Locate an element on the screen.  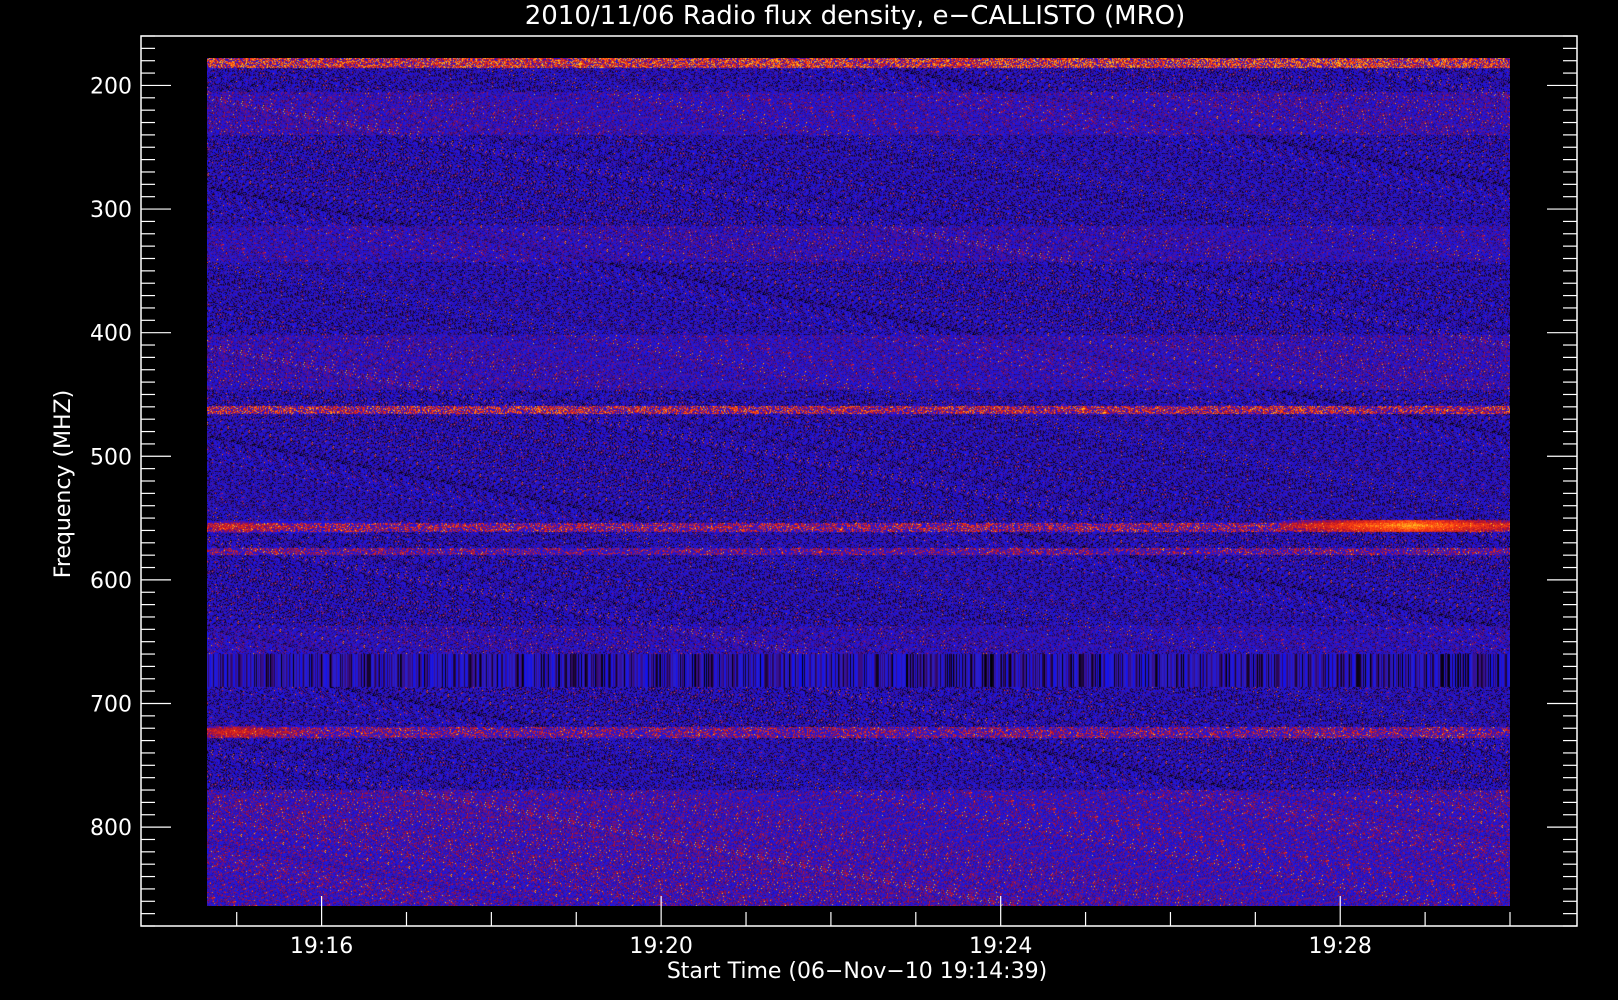
y-axis-tick-labels: 200 300 400 500 600 700 800 is located at coordinates (111, 457).